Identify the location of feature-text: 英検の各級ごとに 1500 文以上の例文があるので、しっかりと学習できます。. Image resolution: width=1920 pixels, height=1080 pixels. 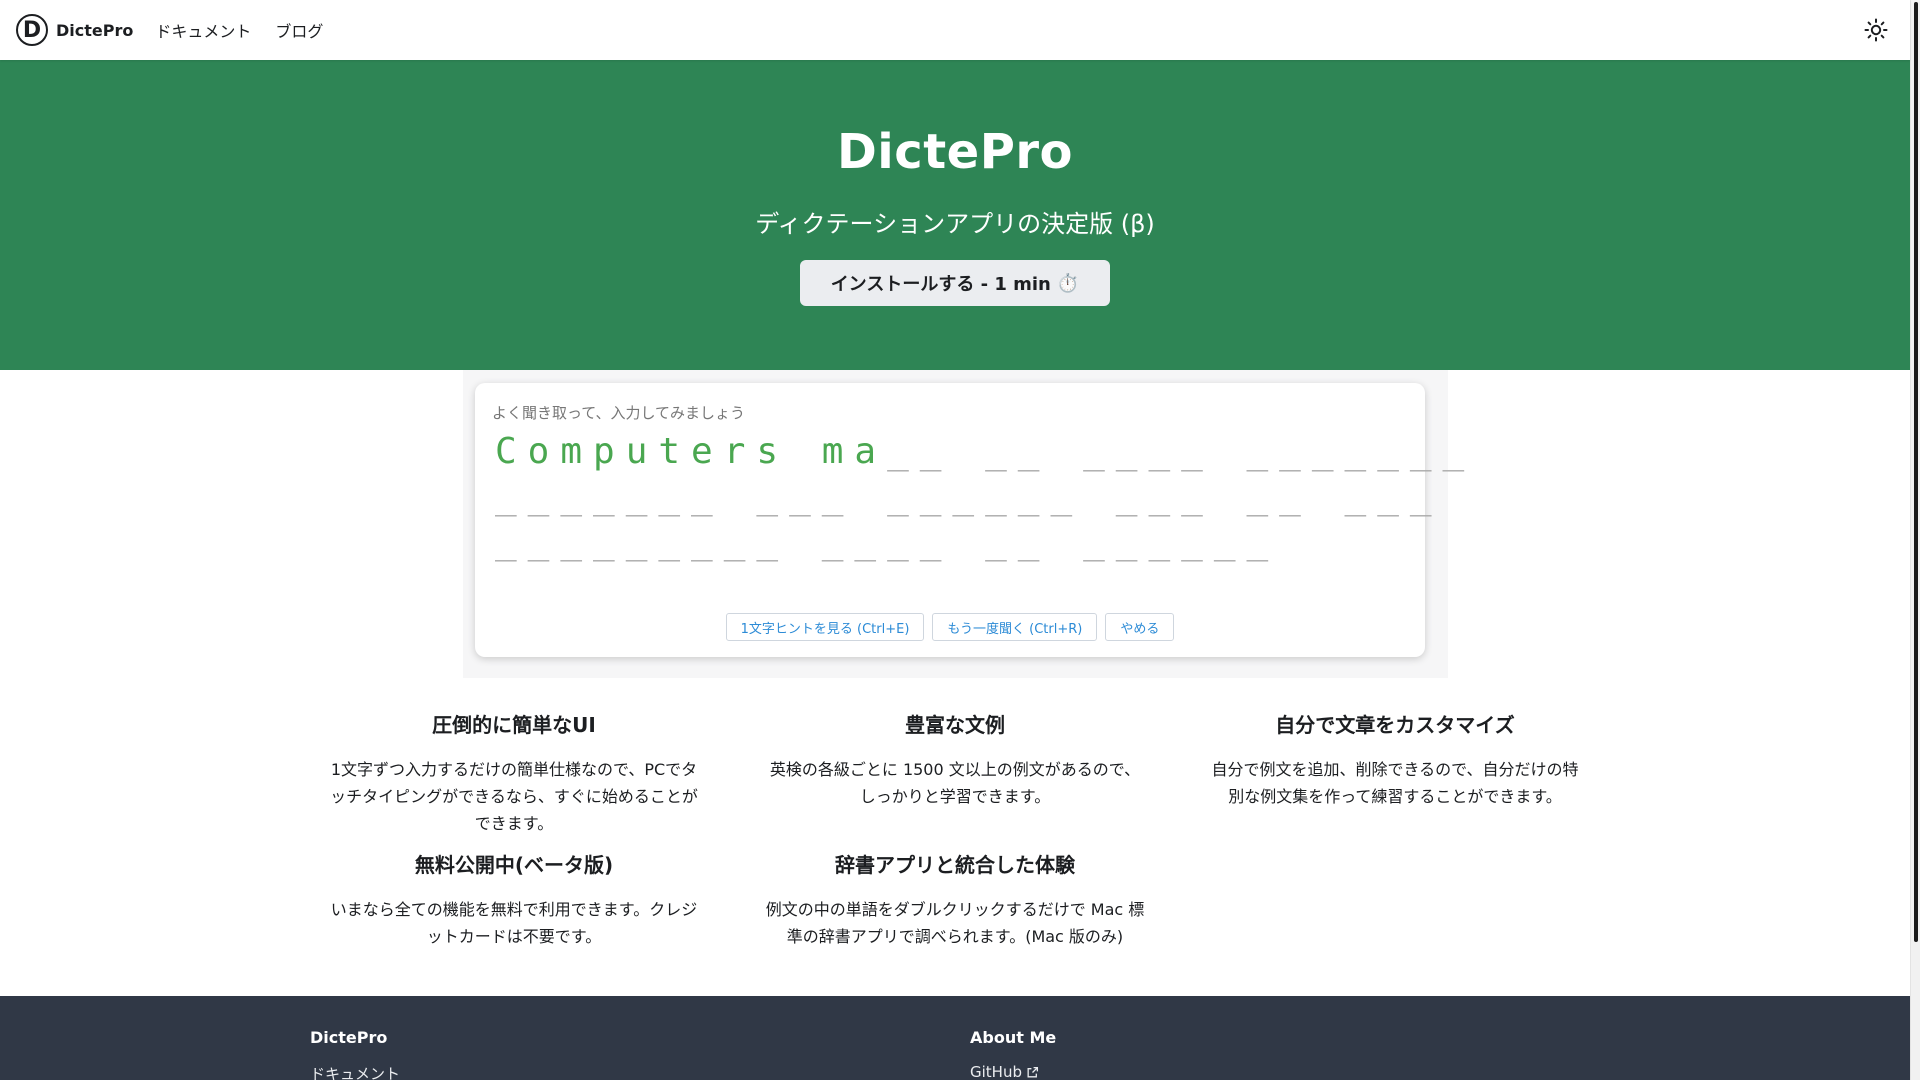
(955, 783).